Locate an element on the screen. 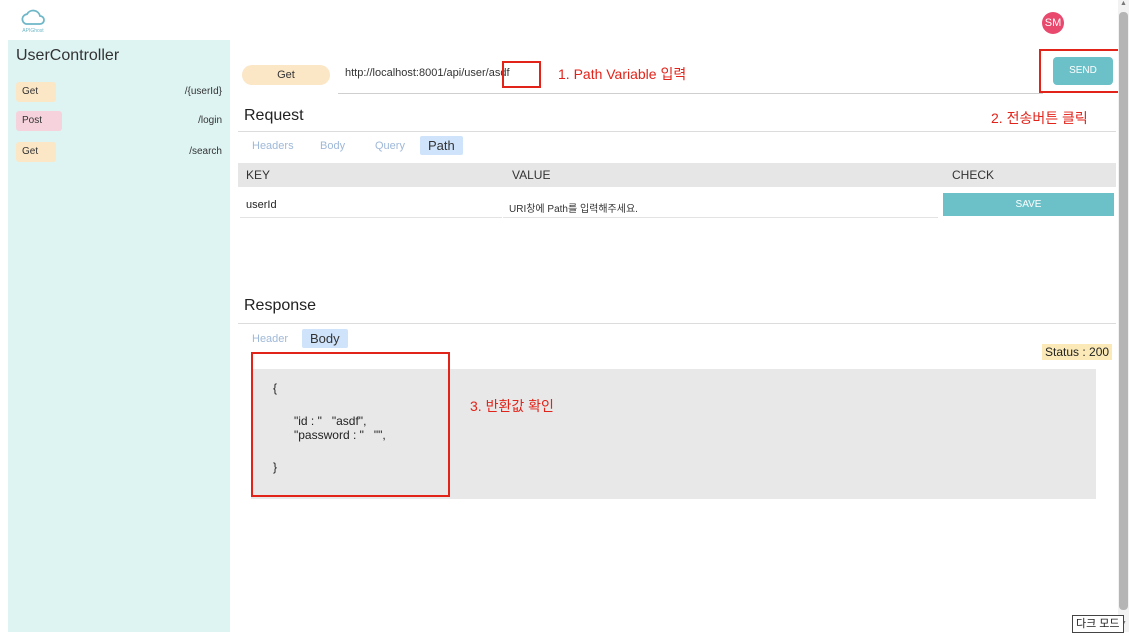 This screenshot has height=633, width=1129. scroll-up-icon: ▲ is located at coordinates (1123, 3).